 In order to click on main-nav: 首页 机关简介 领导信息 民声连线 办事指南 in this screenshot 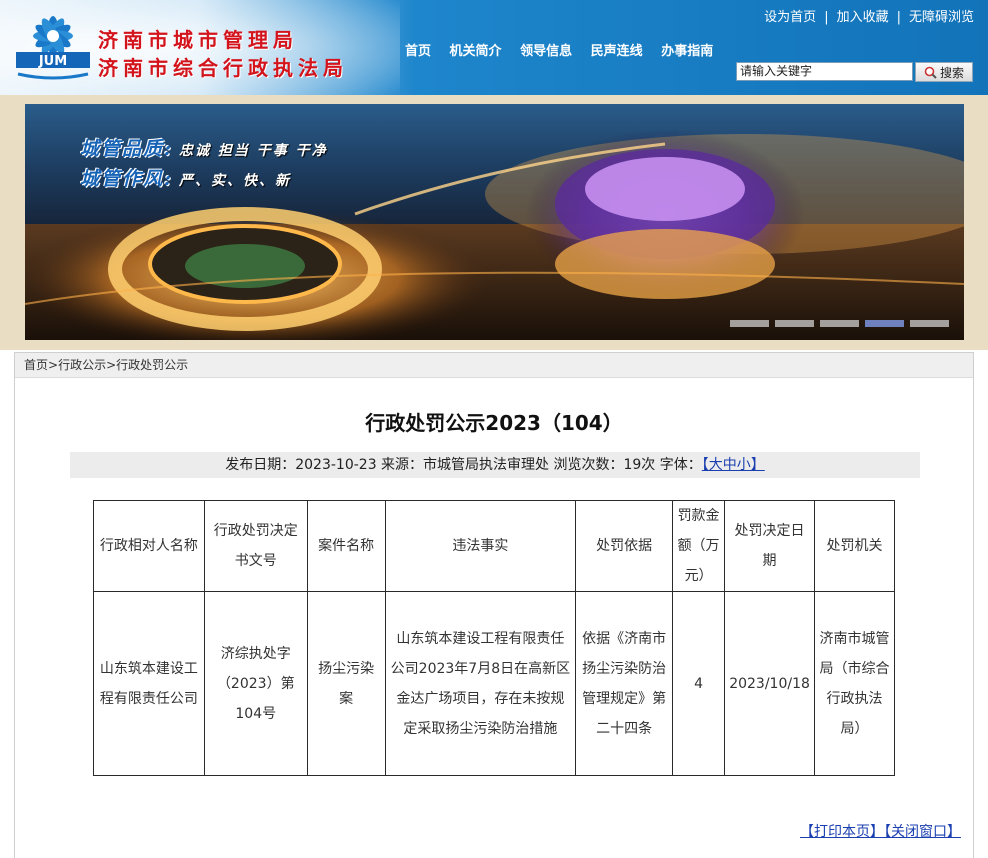, I will do `click(566, 49)`.